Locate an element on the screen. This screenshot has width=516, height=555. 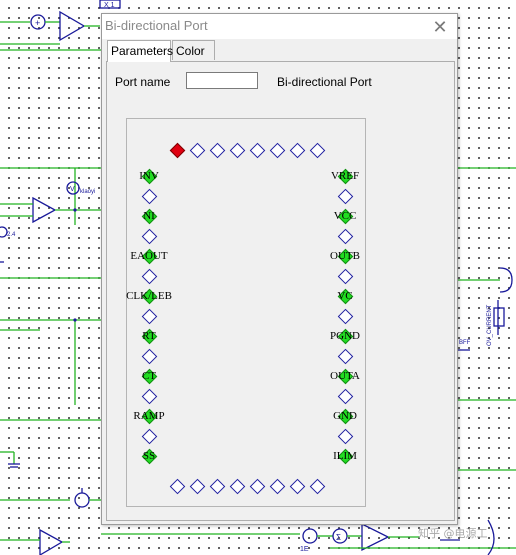
port-type-text: Bi-directional Port is located at coordinates (324, 82).